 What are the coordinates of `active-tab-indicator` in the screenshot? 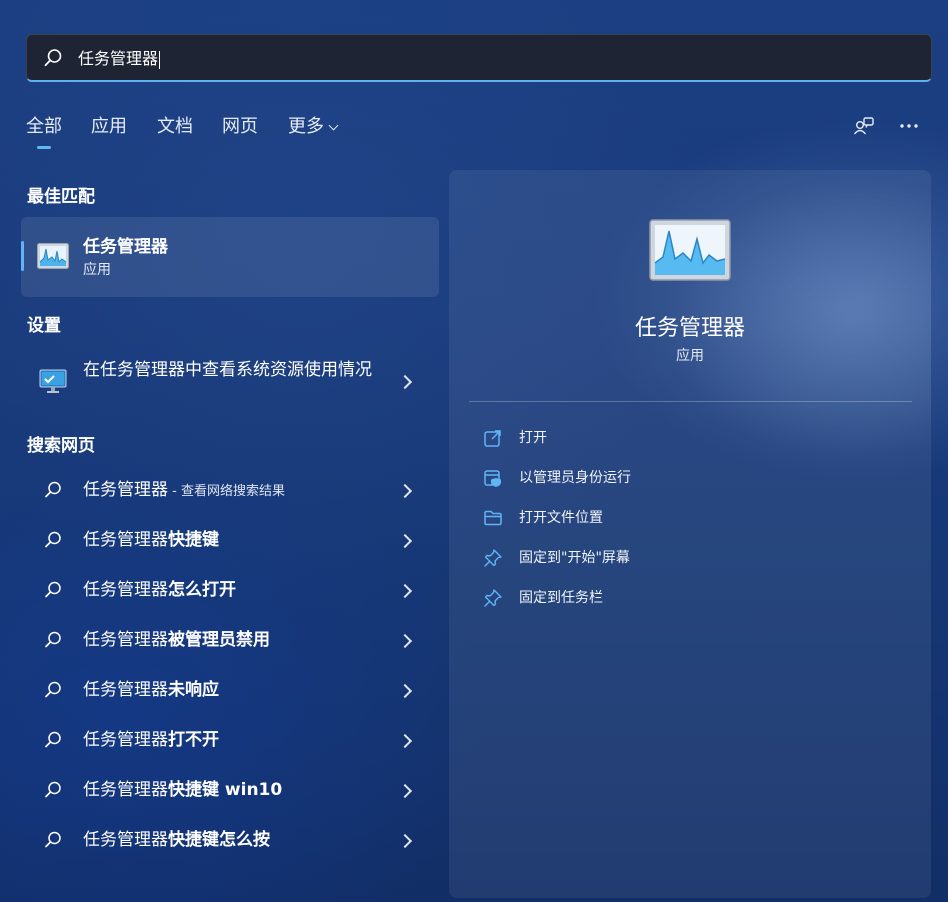 It's located at (44, 147).